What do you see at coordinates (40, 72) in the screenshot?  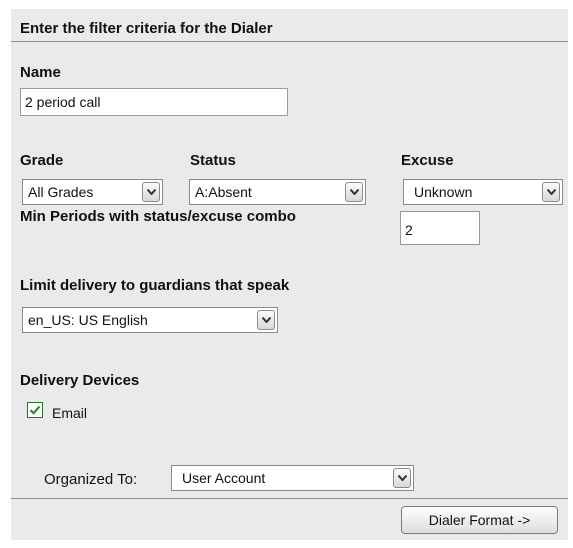 I see `name-label: Name` at bounding box center [40, 72].